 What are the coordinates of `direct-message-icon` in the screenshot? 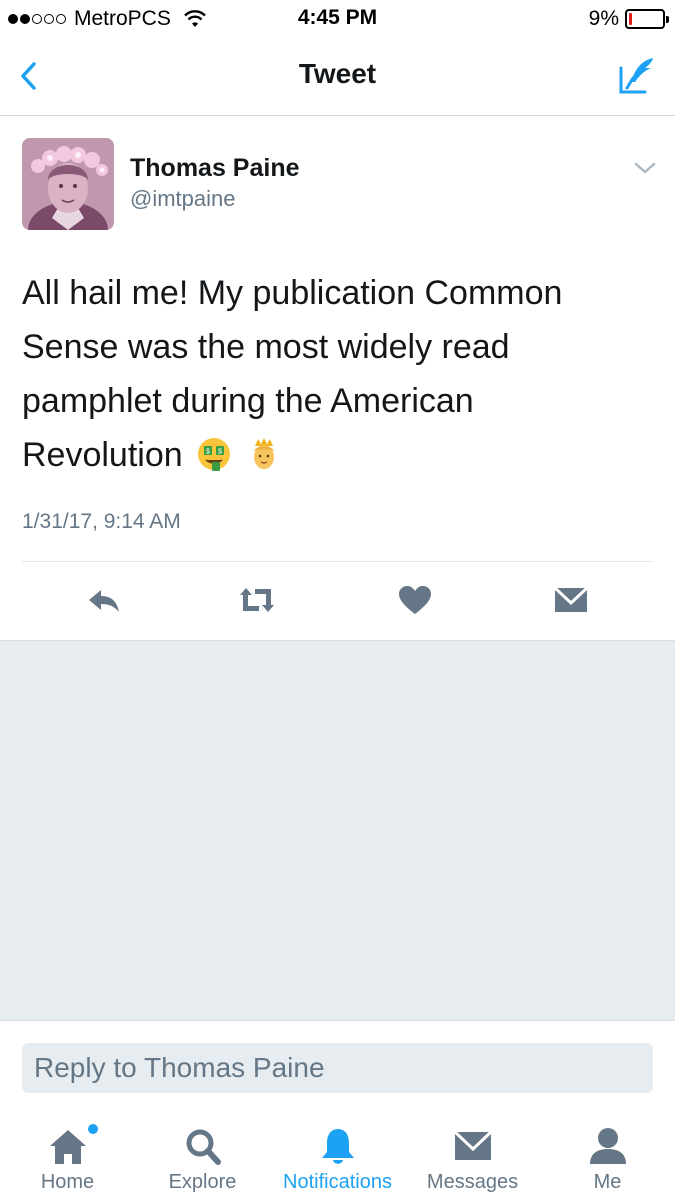 It's located at (571, 600).